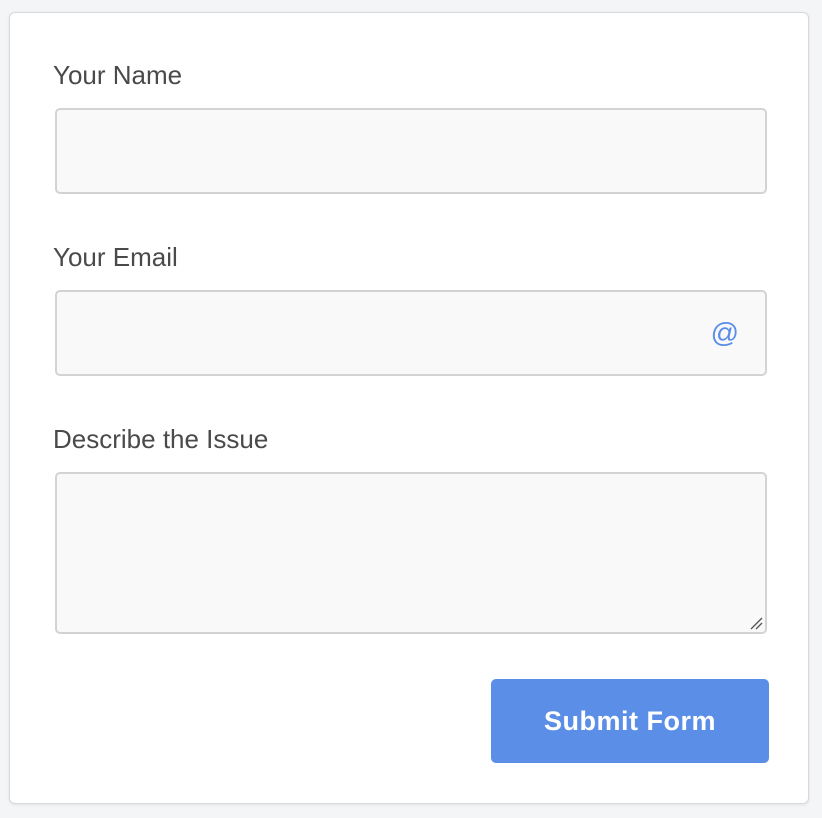 The width and height of the screenshot is (822, 818). What do you see at coordinates (161, 439) in the screenshot?
I see `issue-label: Describe the Issue` at bounding box center [161, 439].